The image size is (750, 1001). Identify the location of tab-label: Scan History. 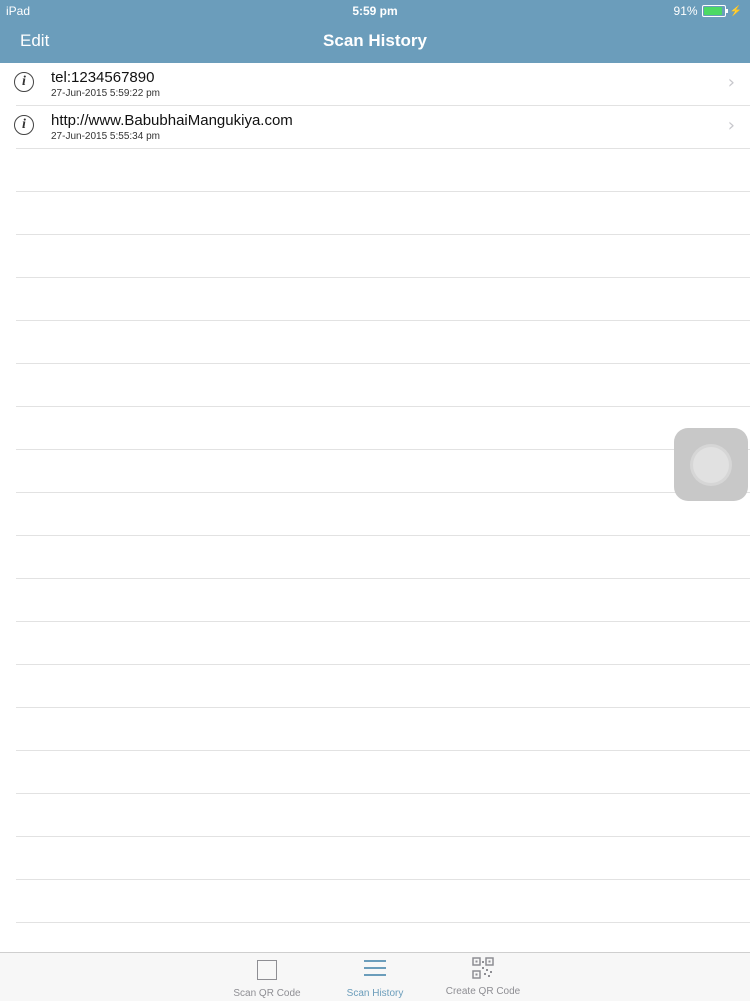
(375, 993).